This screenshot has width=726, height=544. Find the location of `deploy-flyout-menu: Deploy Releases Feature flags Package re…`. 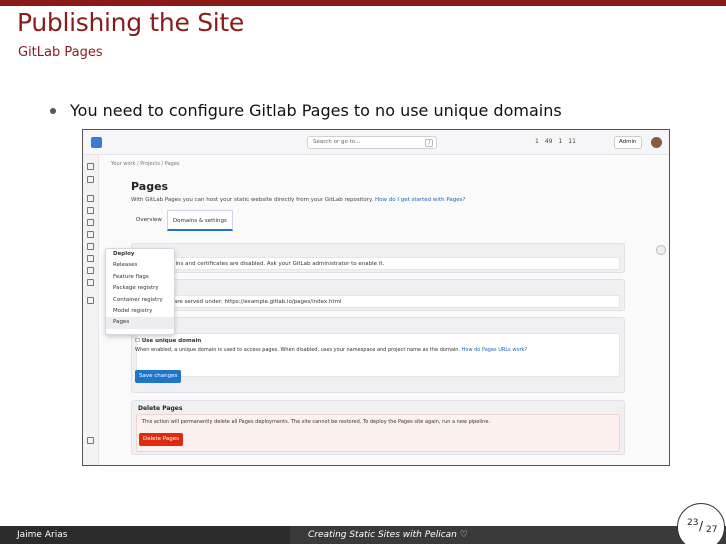

deploy-flyout-menu: Deploy Releases Feature flags Package re… is located at coordinates (140, 291).